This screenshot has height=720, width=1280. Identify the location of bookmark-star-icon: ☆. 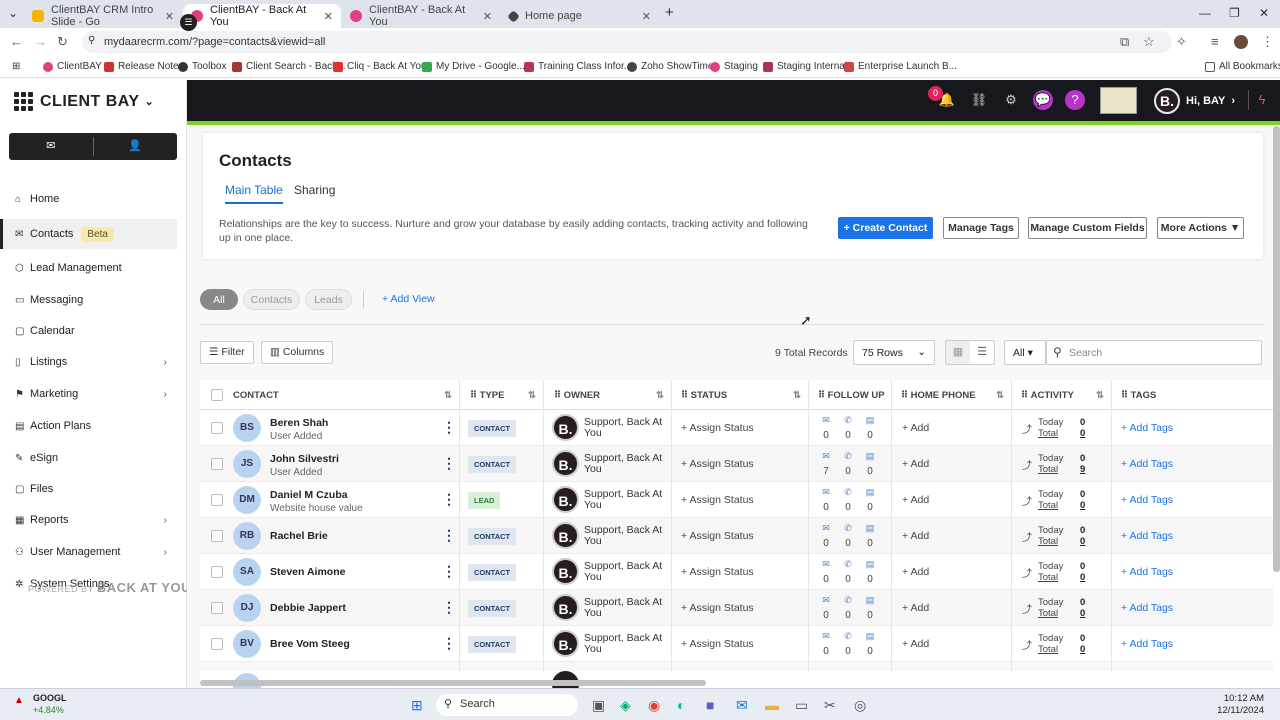
(1149, 42).